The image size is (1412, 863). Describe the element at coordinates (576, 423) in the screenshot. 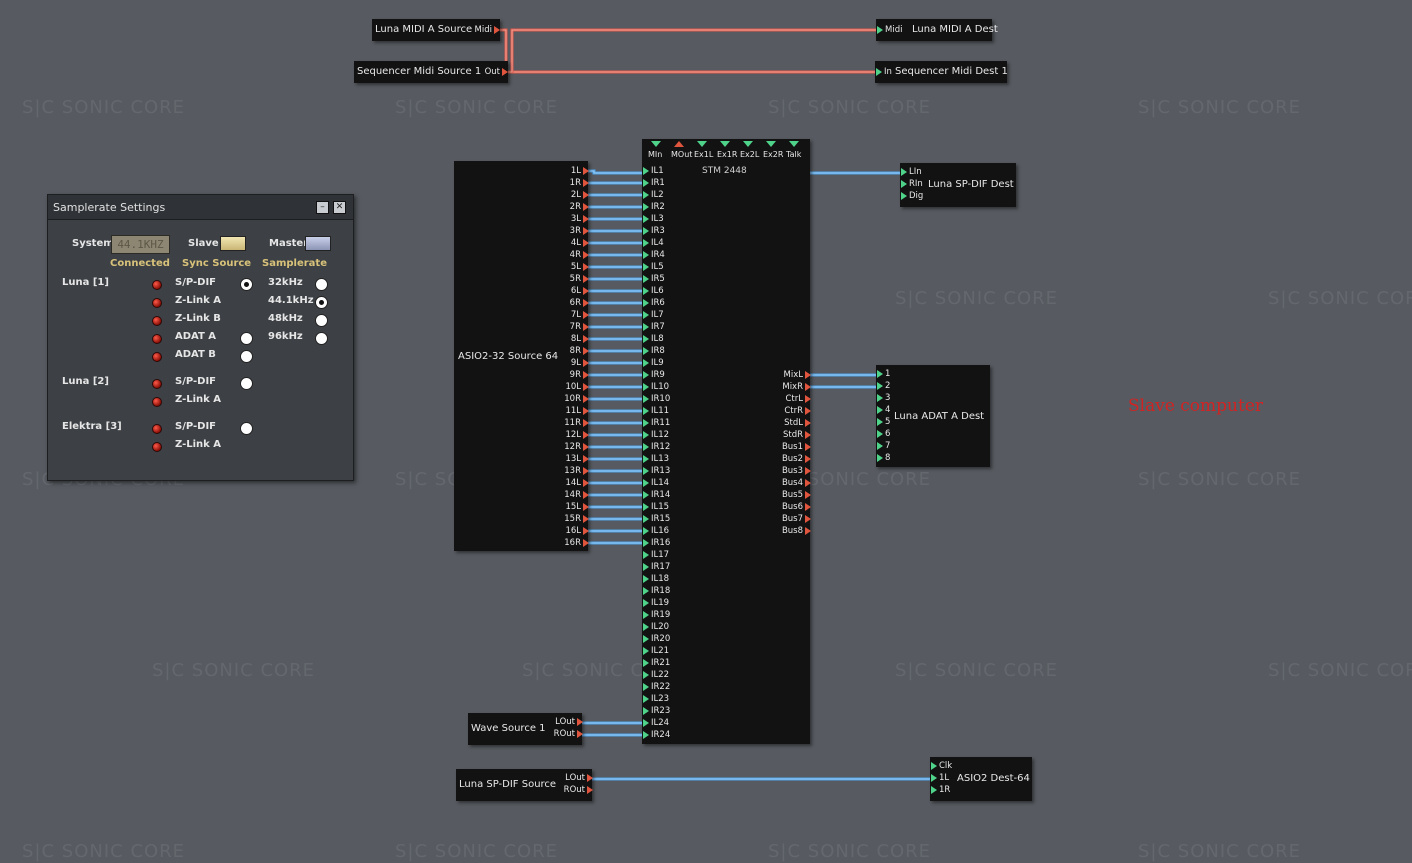

I see `output-port: 11R` at that location.